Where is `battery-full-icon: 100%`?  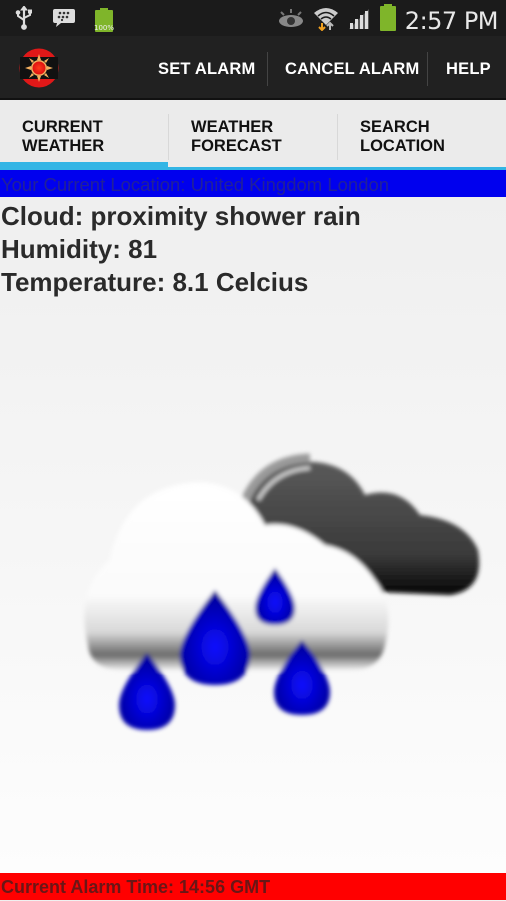 battery-full-icon: 100% is located at coordinates (104, 20).